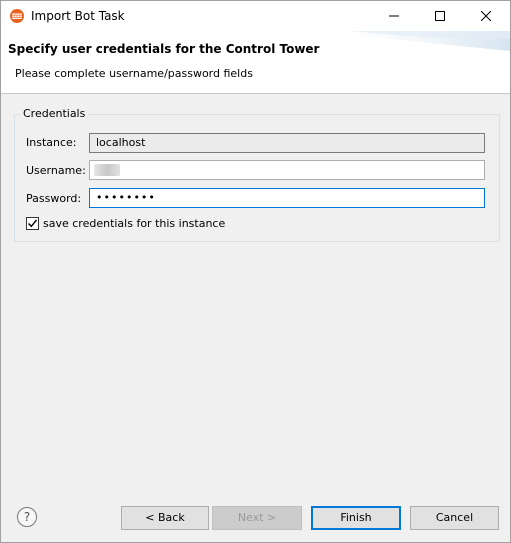  I want to click on checkmark-icon, so click(33, 223).